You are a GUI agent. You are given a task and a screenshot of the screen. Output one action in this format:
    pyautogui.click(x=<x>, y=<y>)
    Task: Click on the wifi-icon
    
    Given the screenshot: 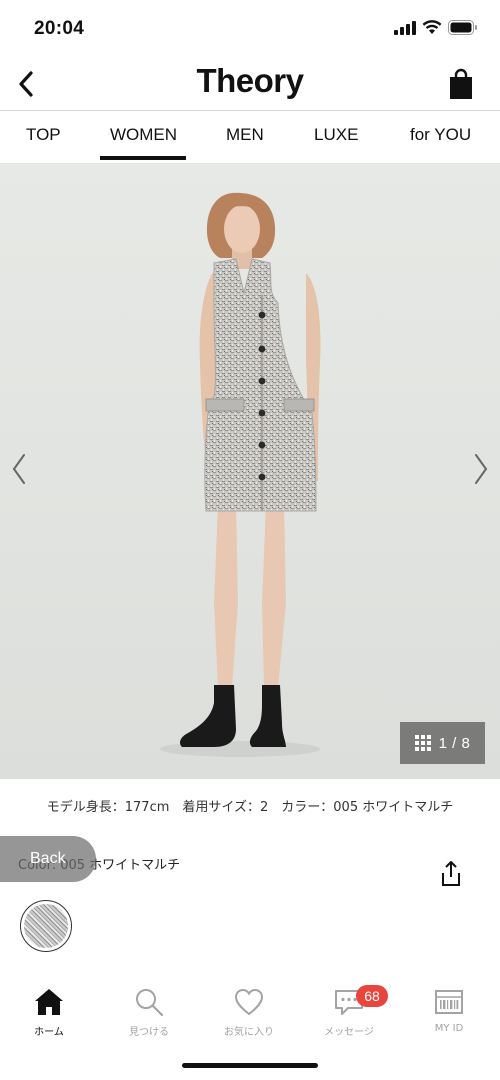 What is the action you would take?
    pyautogui.click(x=432, y=27)
    